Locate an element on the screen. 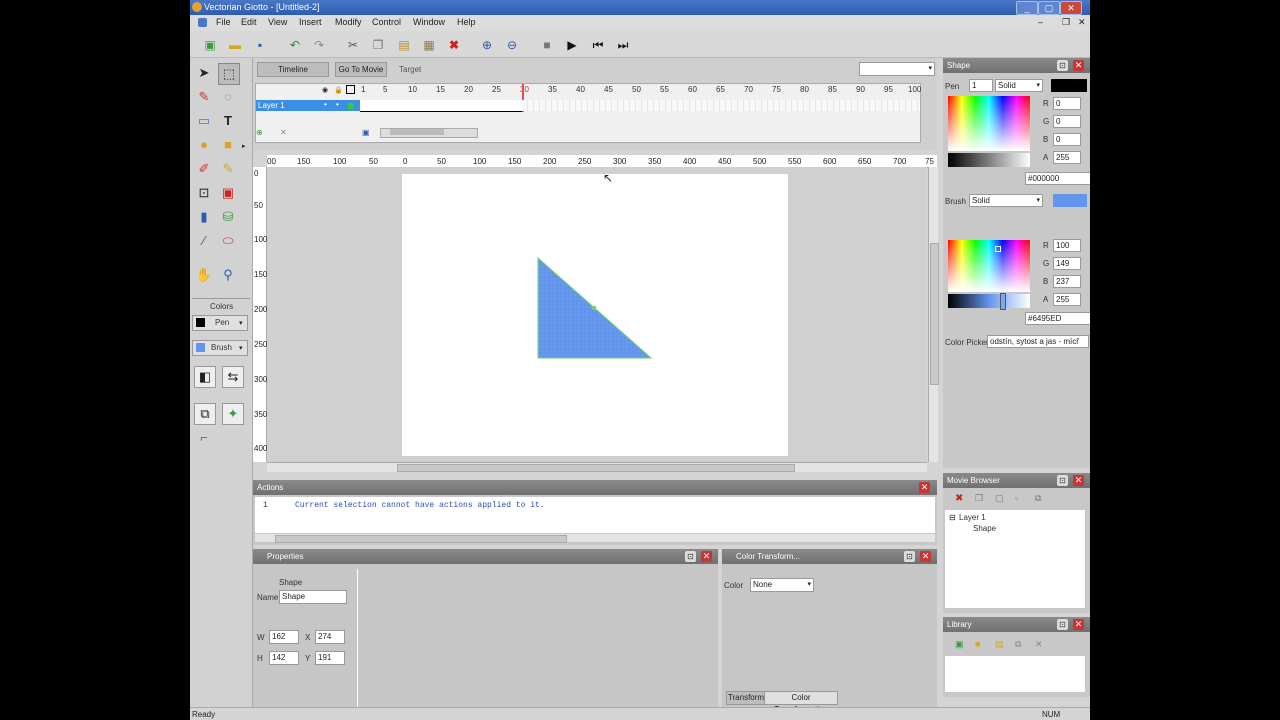  stage-vertical-scrollbar is located at coordinates (933, 314).